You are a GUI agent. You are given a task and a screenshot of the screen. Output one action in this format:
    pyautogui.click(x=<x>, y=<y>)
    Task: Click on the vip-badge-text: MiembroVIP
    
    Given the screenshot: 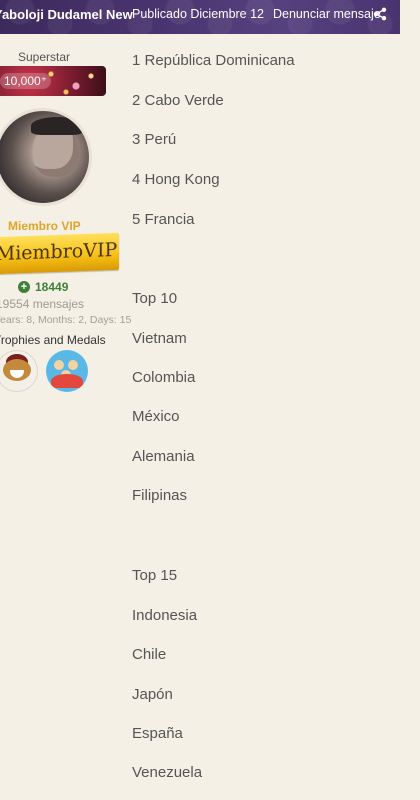 What is the action you would take?
    pyautogui.click(x=59, y=252)
    